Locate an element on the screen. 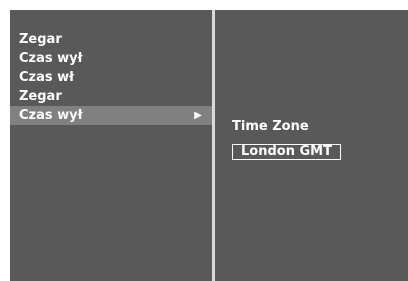  time-zone-selector: London GMT is located at coordinates (286, 152).